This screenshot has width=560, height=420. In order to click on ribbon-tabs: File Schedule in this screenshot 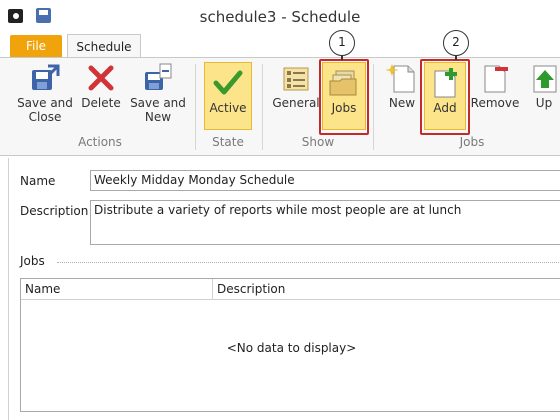, I will do `click(280, 45)`.